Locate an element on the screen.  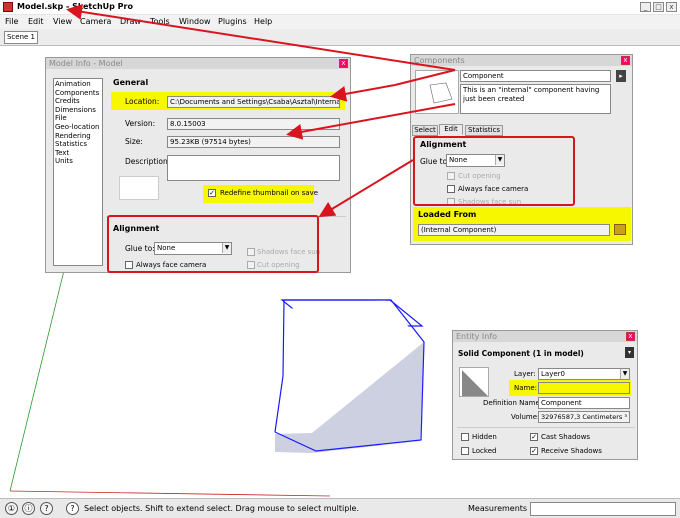
instructor-icon: ? is located at coordinates (72, 508).